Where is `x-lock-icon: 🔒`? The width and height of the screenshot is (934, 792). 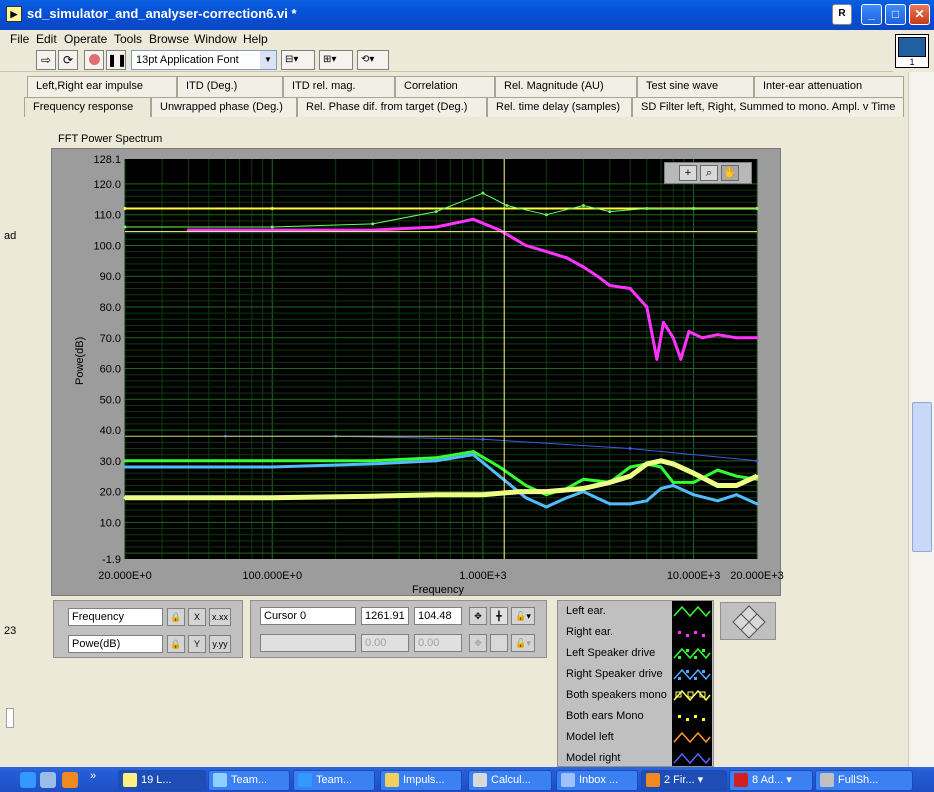 x-lock-icon: 🔒 is located at coordinates (176, 617).